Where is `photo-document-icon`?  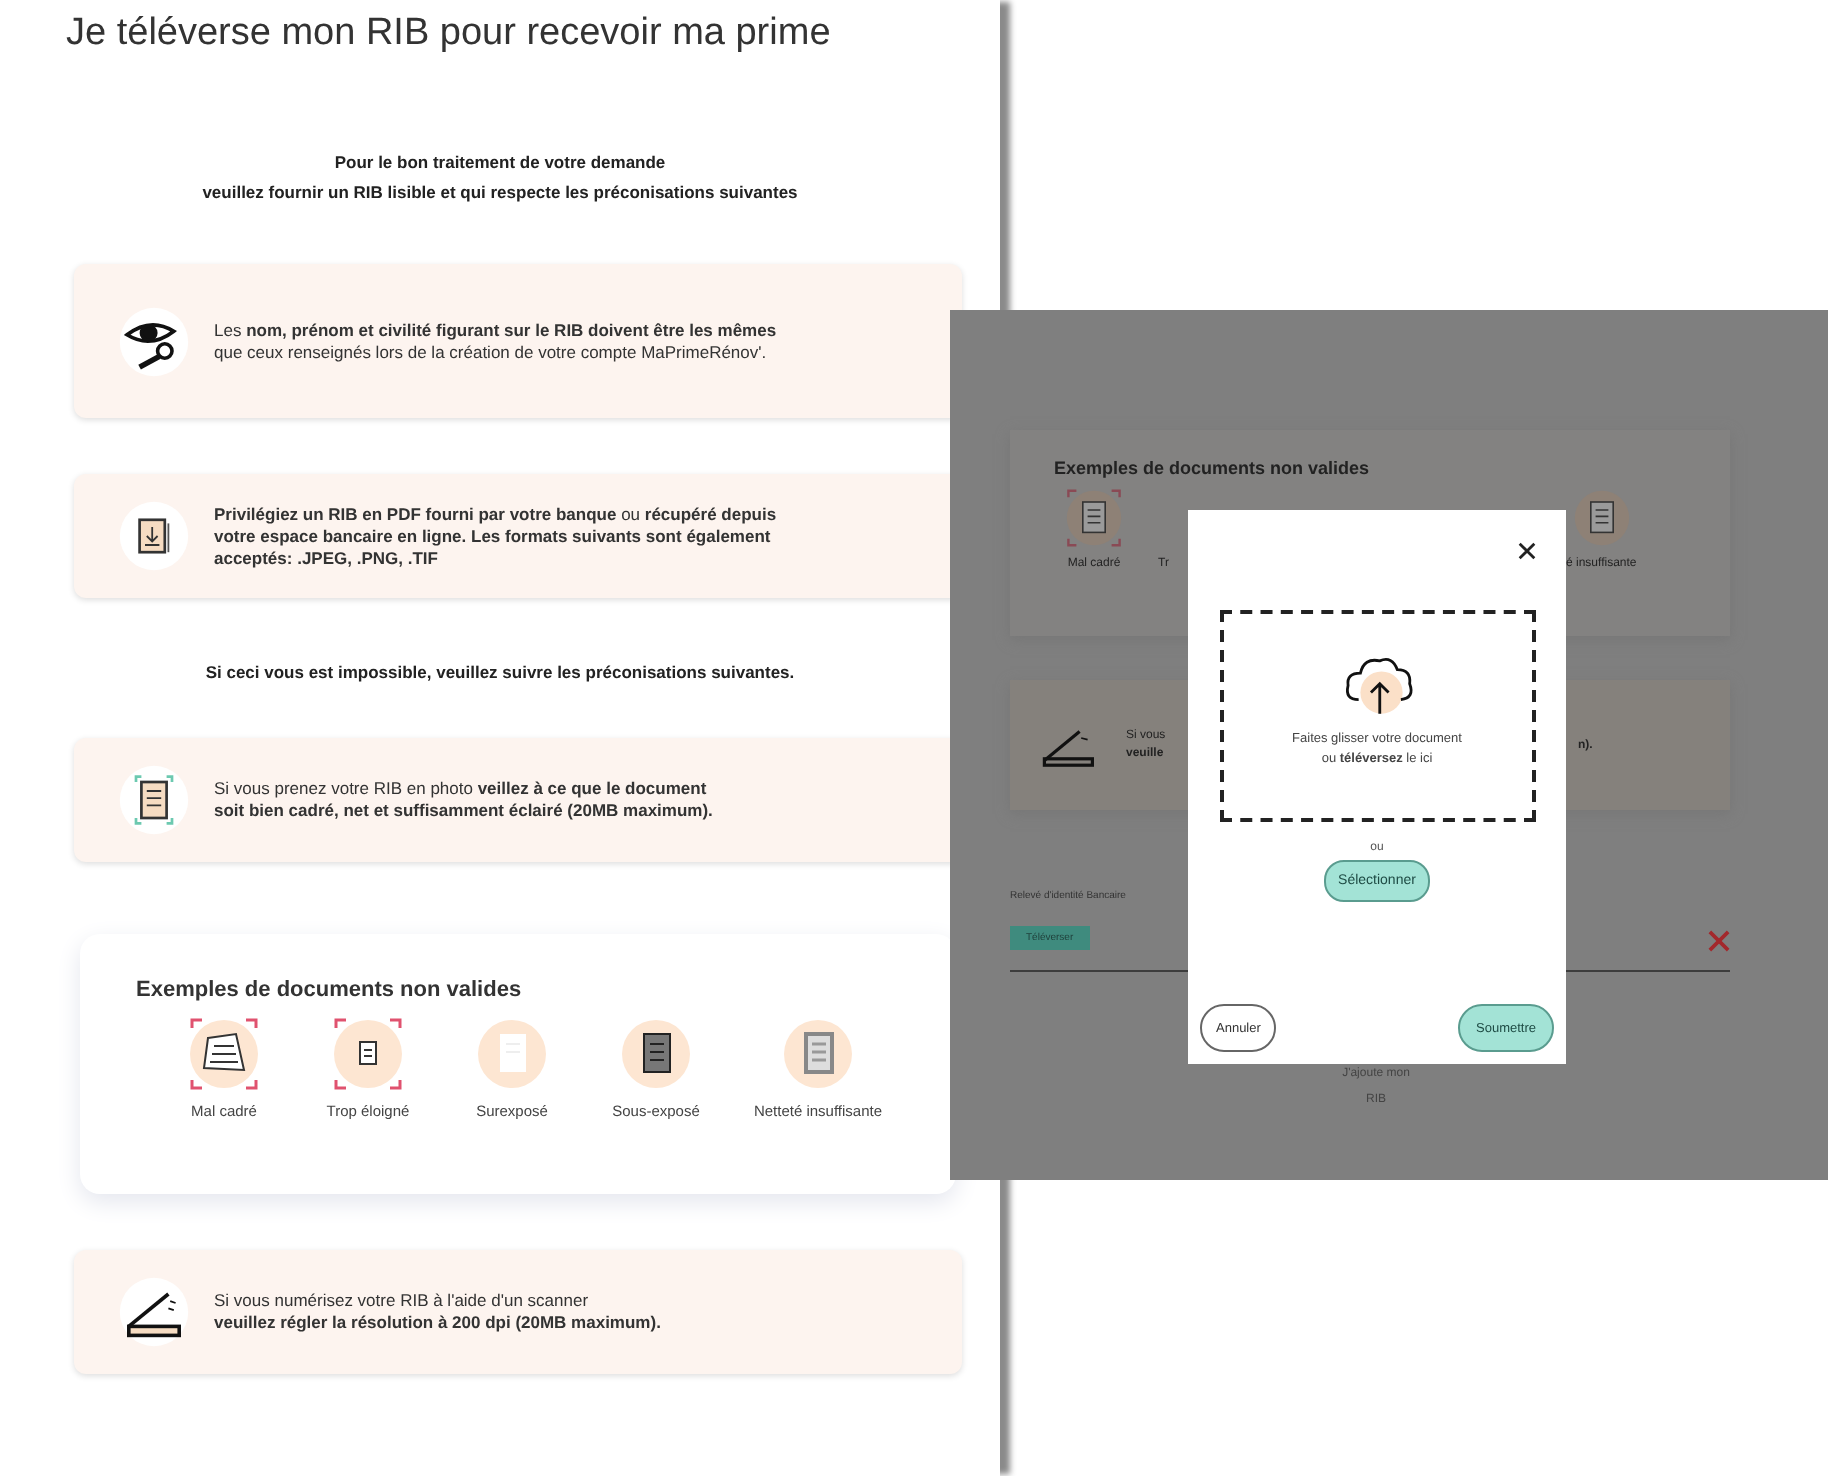 photo-document-icon is located at coordinates (154, 800).